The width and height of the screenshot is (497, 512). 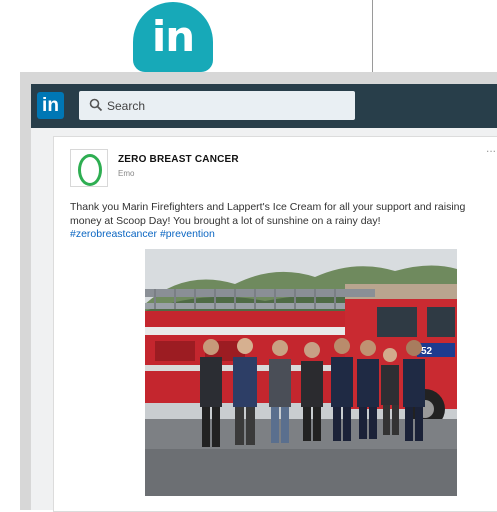 I want to click on linkedin-navbar: in, so click(x=264, y=106).